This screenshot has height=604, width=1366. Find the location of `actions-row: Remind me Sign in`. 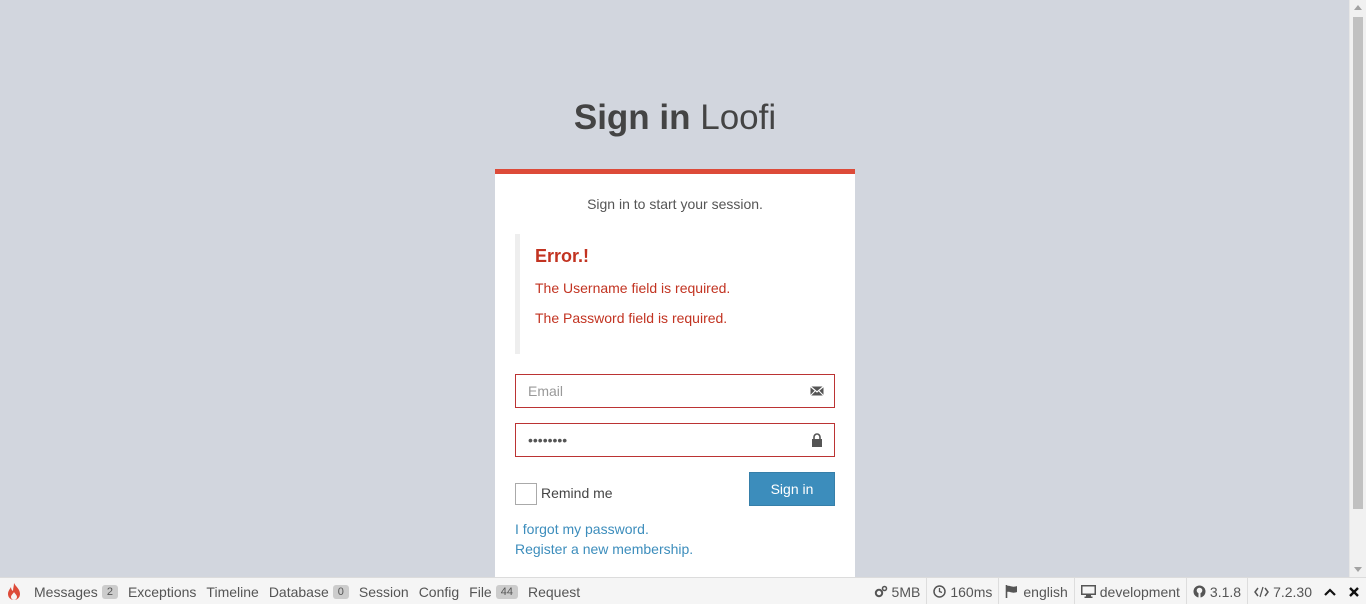

actions-row: Remind me Sign in is located at coordinates (675, 489).